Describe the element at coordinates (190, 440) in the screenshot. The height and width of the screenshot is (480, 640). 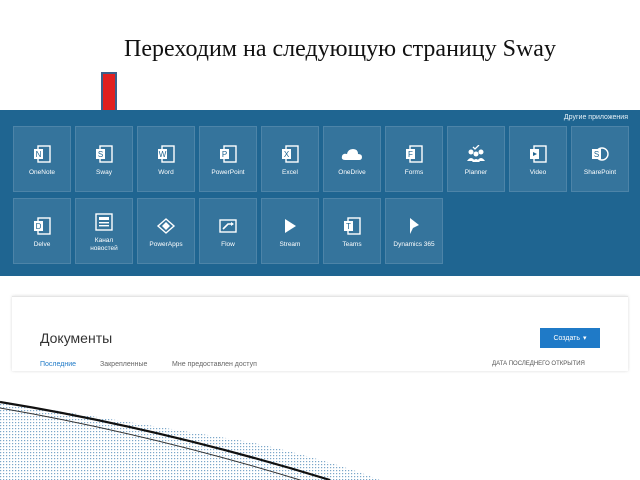
I see `decorative-swoosh` at that location.